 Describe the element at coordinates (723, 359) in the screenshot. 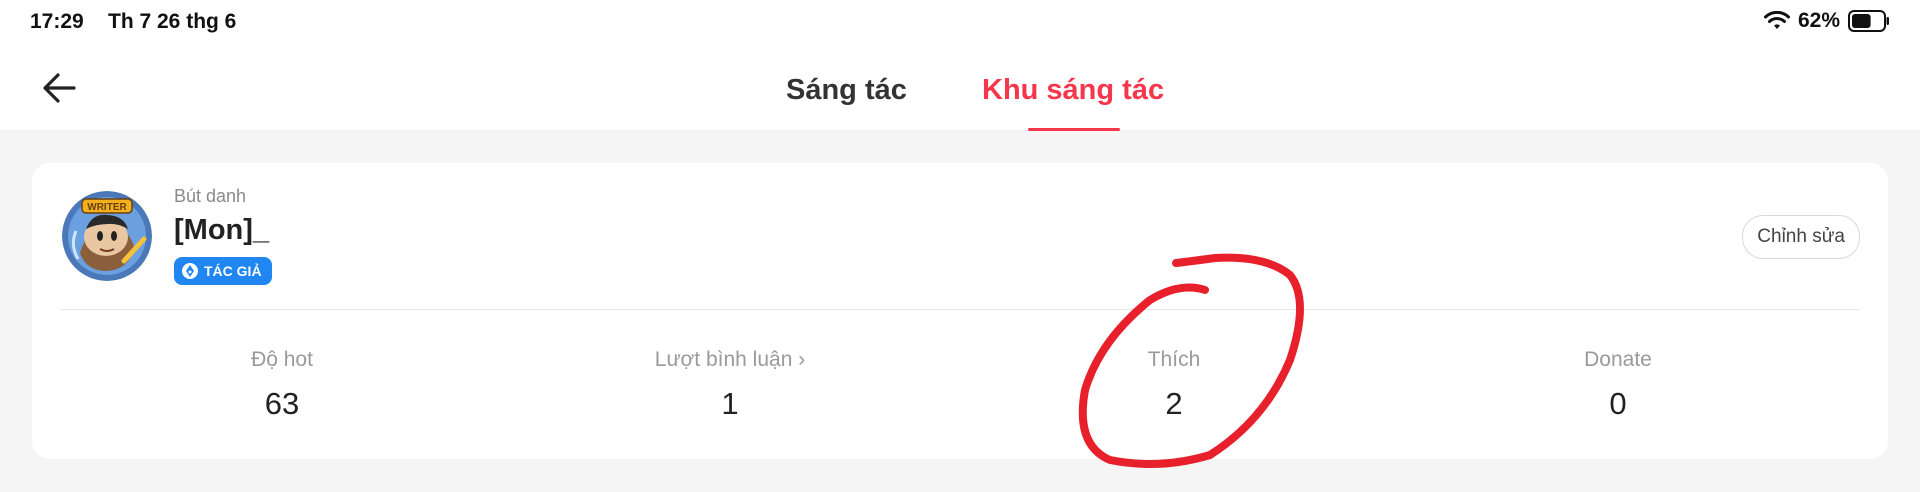

I see `stat-label: Lượt bình luận` at that location.